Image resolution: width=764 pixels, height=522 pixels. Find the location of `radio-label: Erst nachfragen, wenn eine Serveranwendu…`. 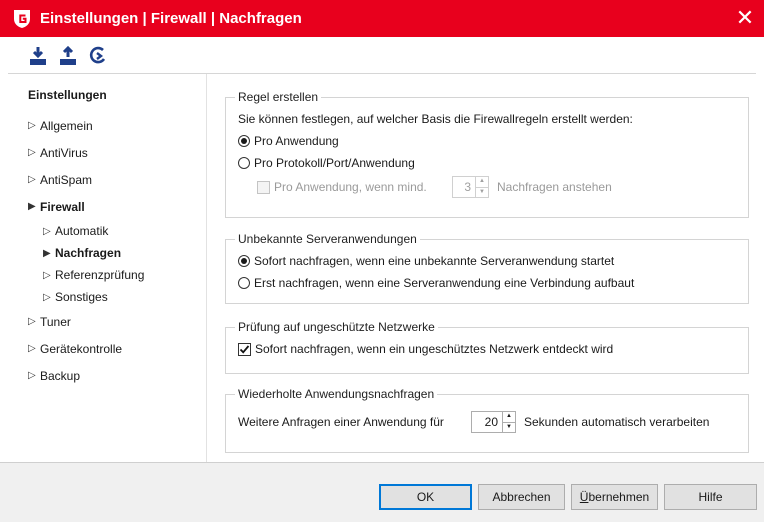

radio-label: Erst nachfragen, wenn eine Serveranwendu… is located at coordinates (444, 283).